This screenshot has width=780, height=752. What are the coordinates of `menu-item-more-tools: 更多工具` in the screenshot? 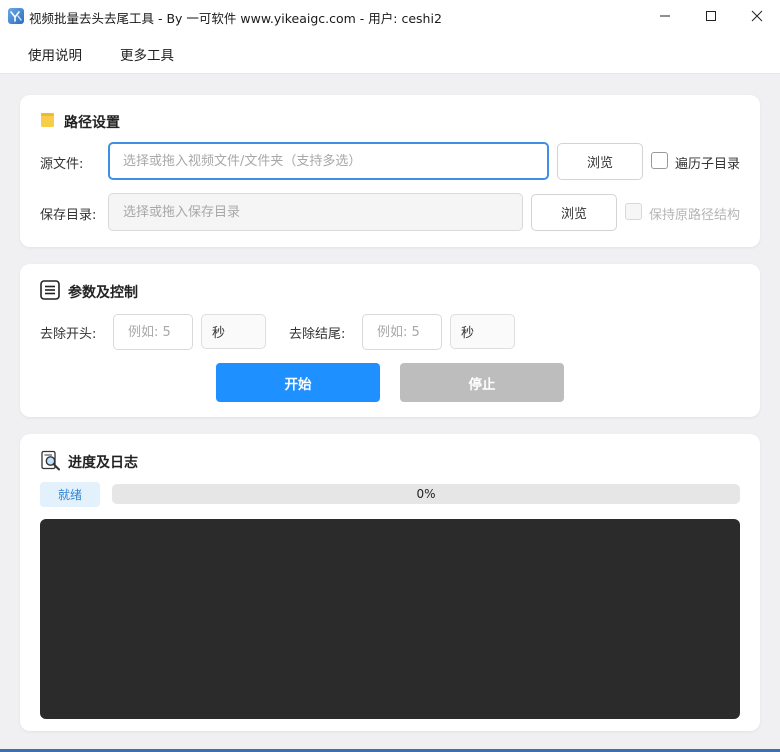 It's located at (147, 54).